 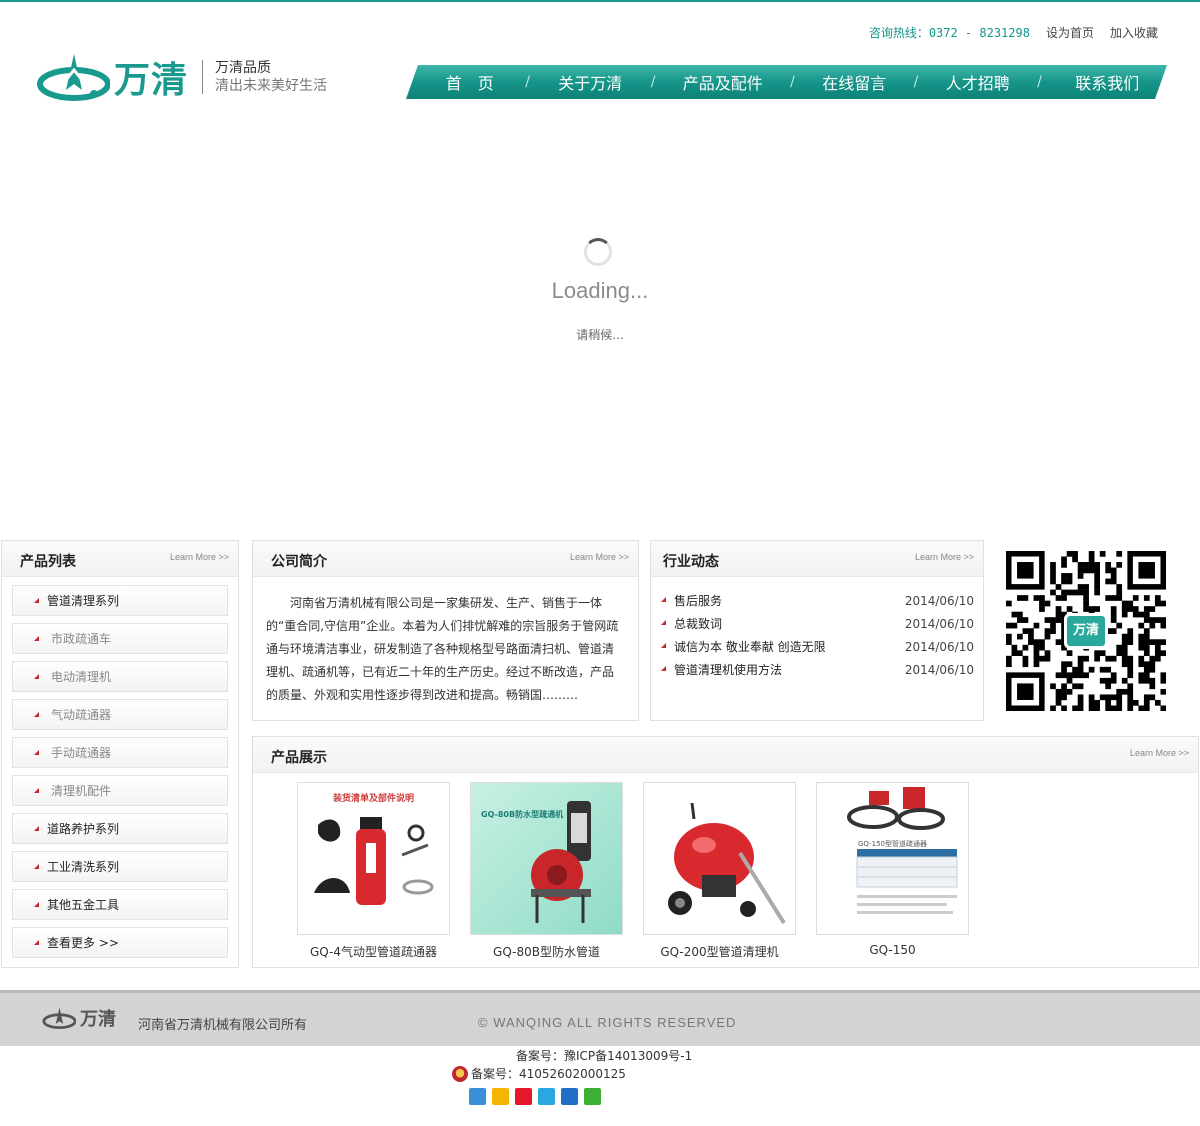 I want to click on product-card: GQ-200型管道清理机, so click(x=719, y=871).